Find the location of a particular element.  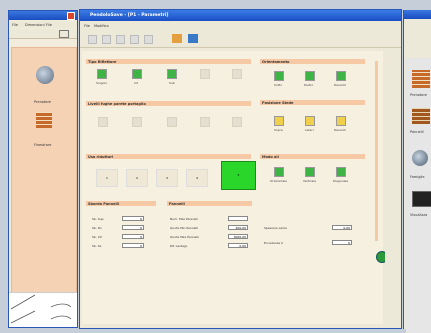

field-rif-lav: 0.00 is located at coordinates (238, 245).